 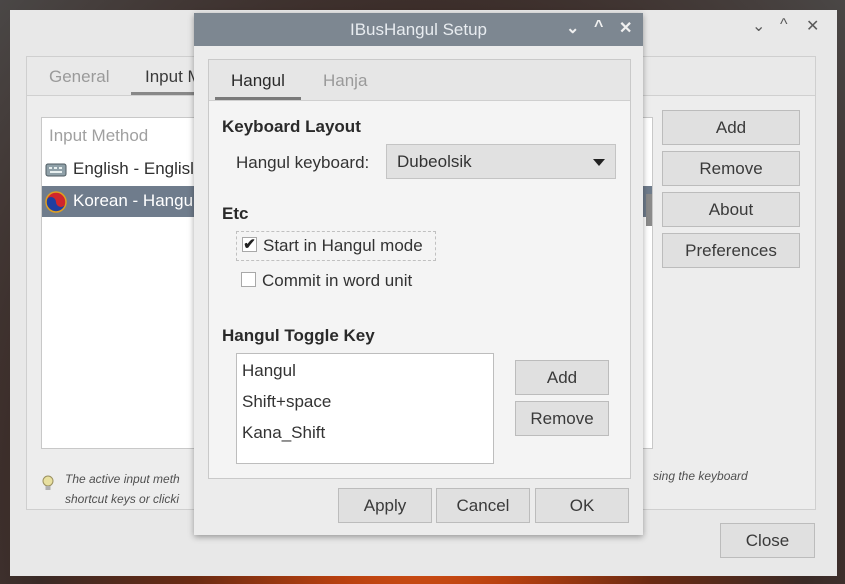 What do you see at coordinates (248, 279) in the screenshot?
I see `unchecked-box-icon` at bounding box center [248, 279].